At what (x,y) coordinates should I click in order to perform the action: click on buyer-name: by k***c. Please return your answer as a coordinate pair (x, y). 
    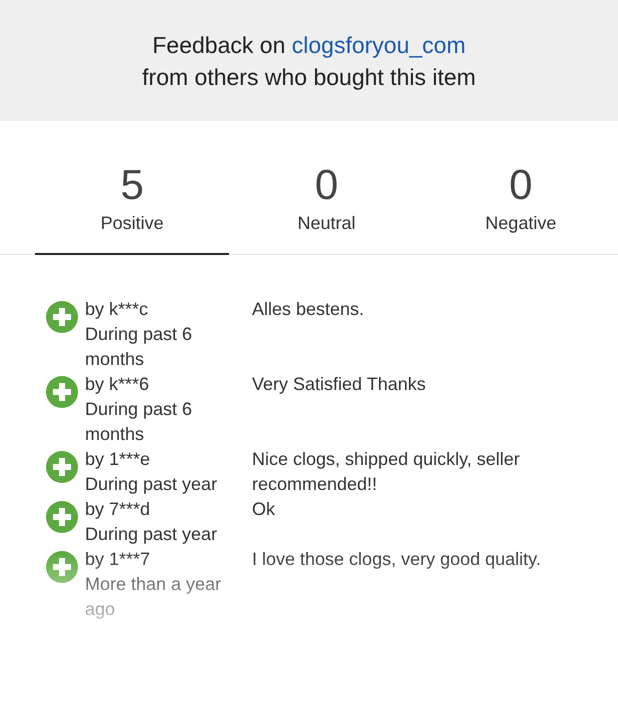
    Looking at the image, I should click on (117, 309).